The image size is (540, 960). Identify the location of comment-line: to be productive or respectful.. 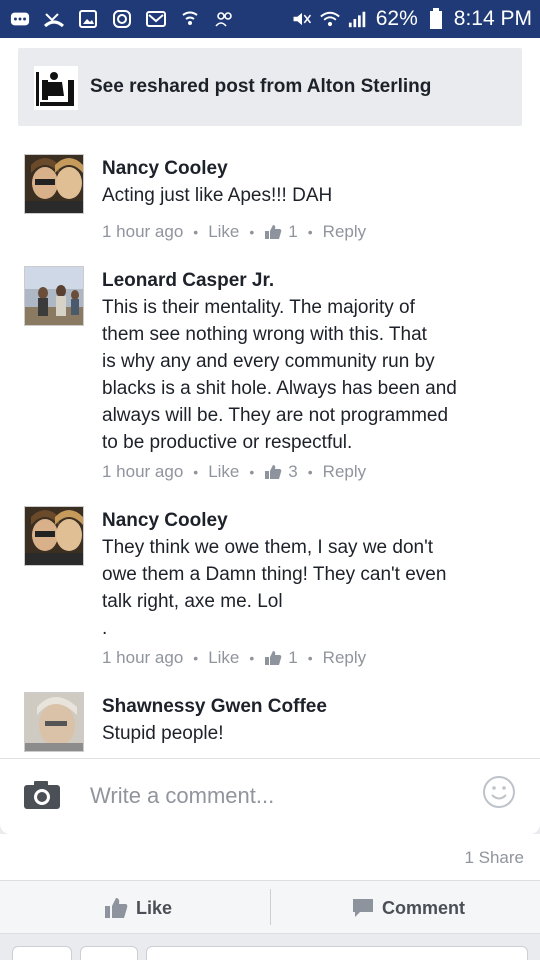
(227, 442).